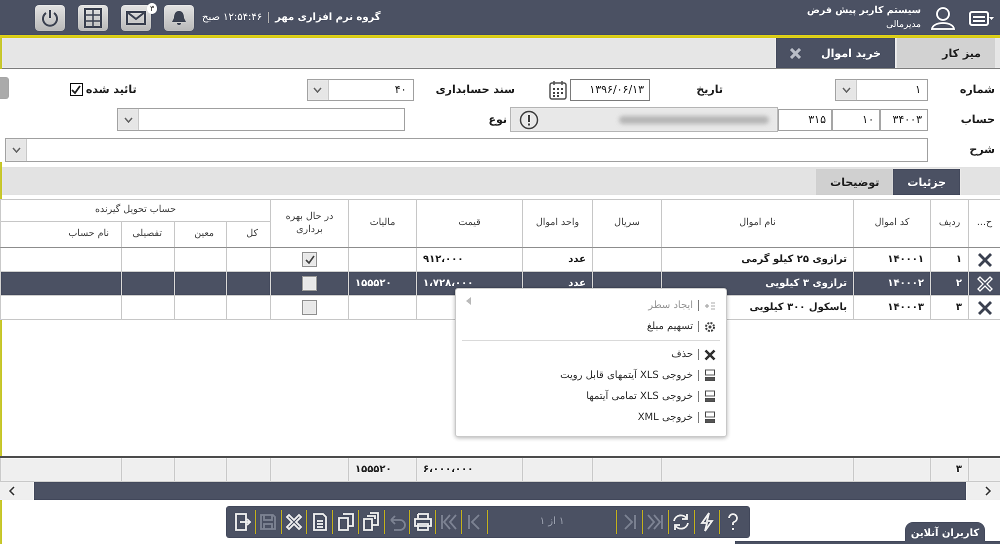  What do you see at coordinates (12, 491) in the screenshot?
I see `scroll-left-icon` at bounding box center [12, 491].